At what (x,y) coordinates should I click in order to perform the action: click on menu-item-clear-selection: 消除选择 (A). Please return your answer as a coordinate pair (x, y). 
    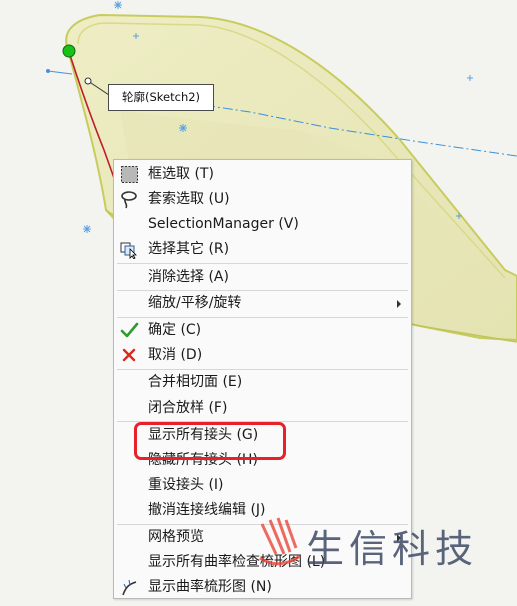
    Looking at the image, I should click on (262, 277).